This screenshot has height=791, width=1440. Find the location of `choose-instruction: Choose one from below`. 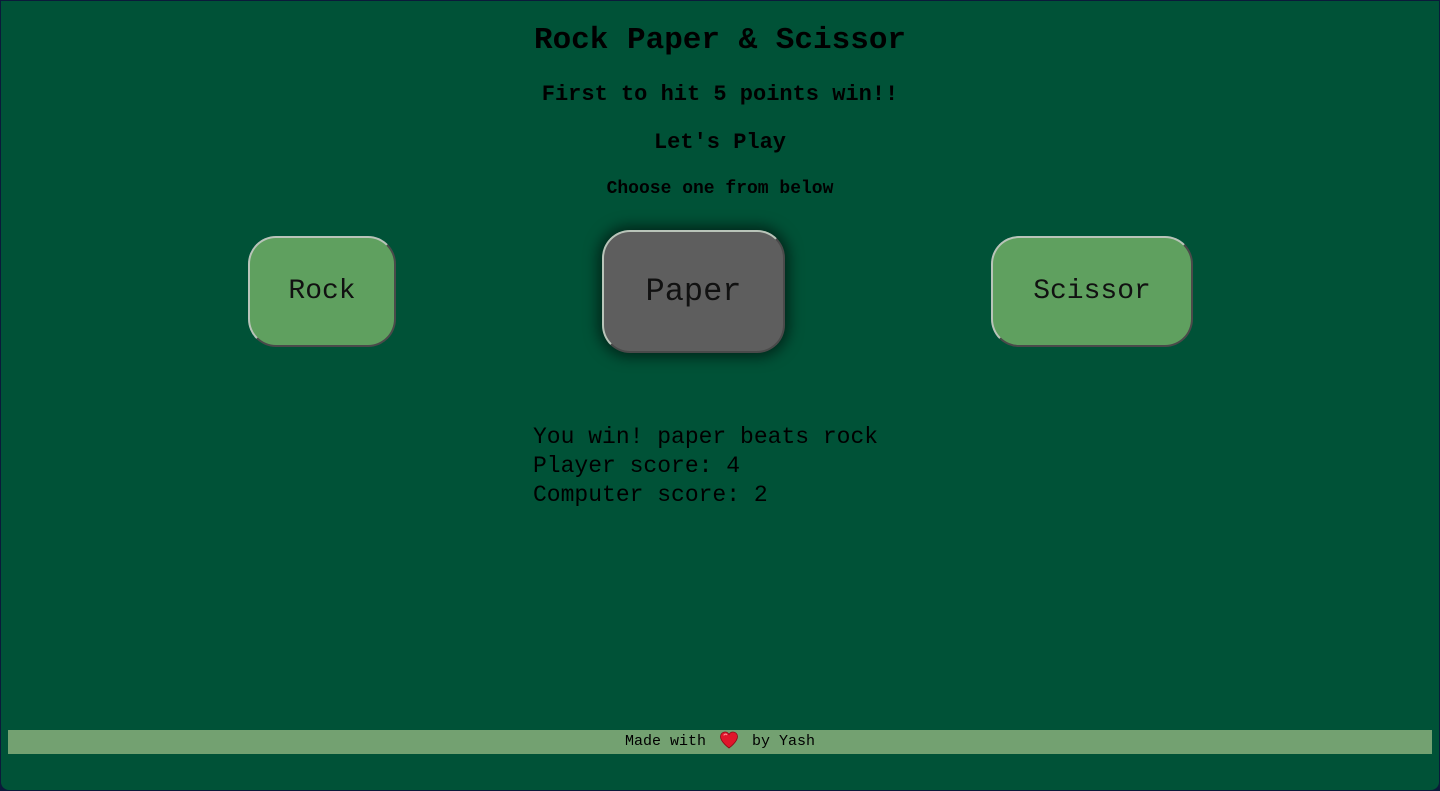

choose-instruction: Choose one from below is located at coordinates (720, 189).